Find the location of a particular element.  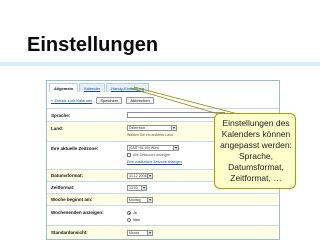

weekends-no-label: Nein is located at coordinates (137, 220).